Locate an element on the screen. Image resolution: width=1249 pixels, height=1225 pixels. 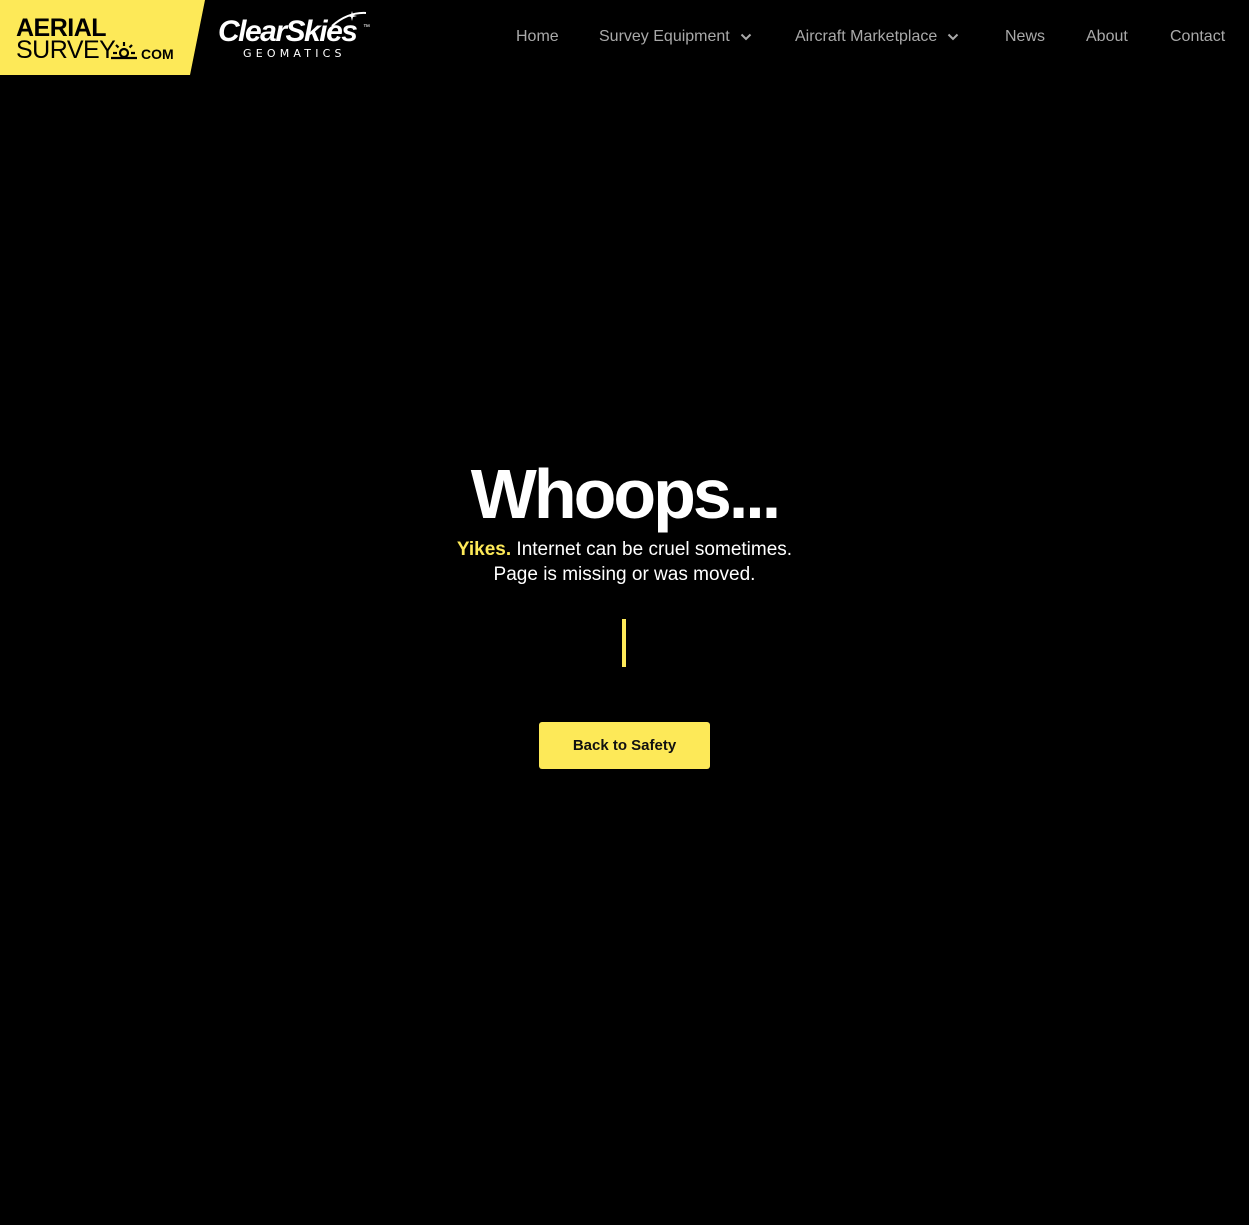
aerialsurvey-logo: AERIAL SURVEY COM is located at coordinates (102, 37).